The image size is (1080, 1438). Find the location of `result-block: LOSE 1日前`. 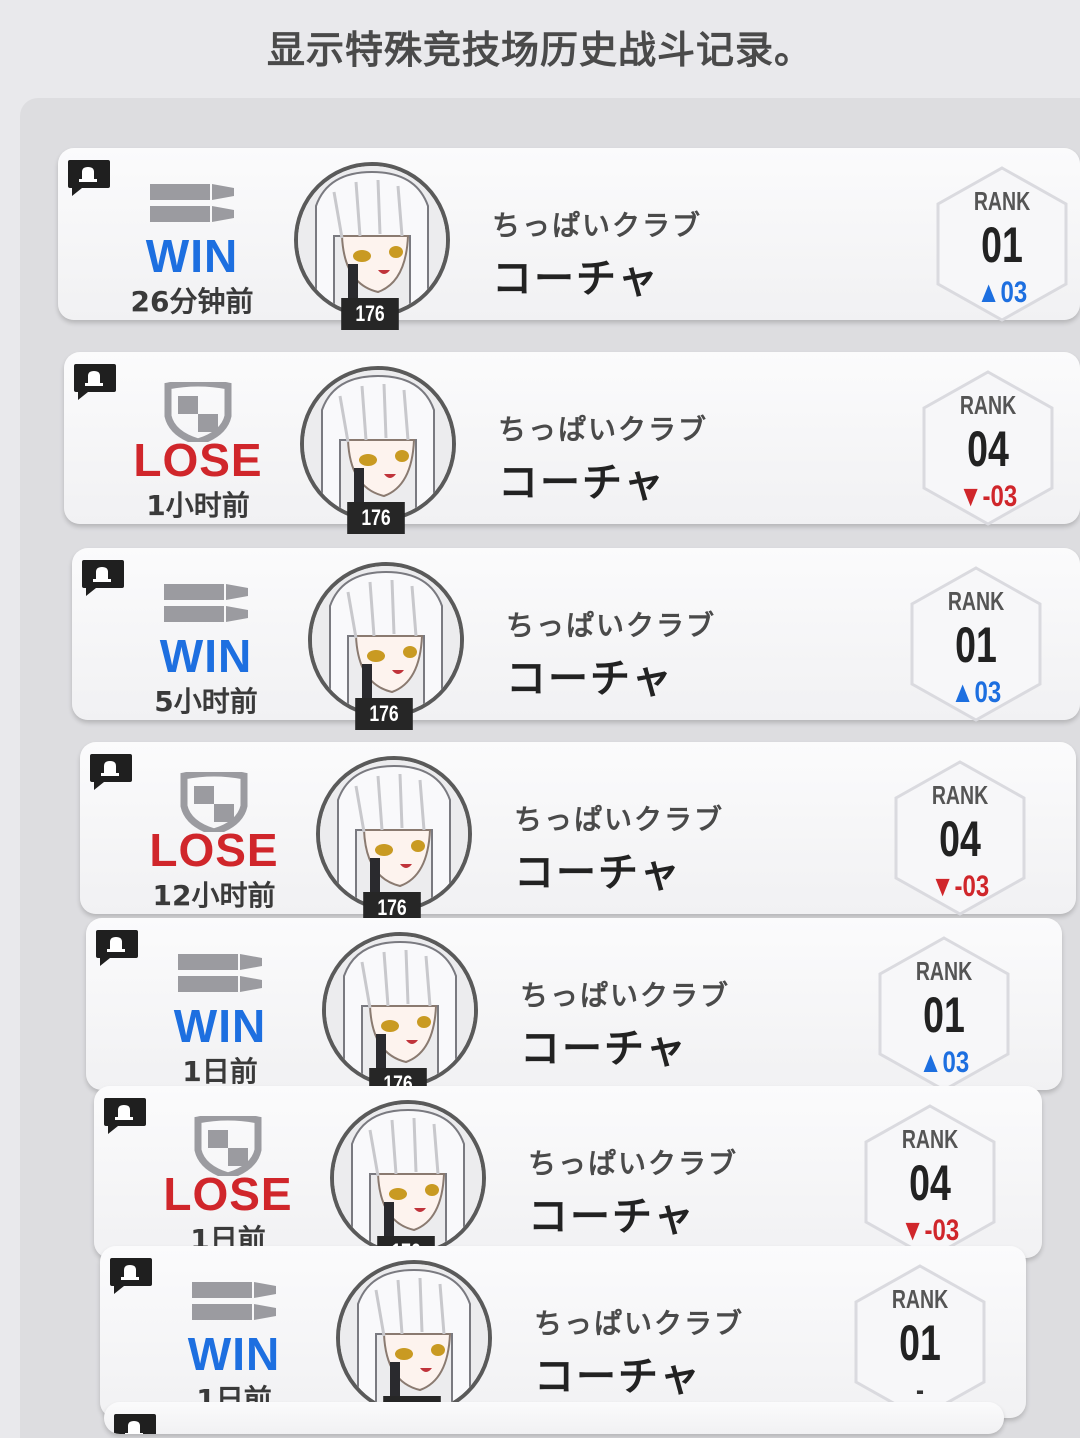

result-block: LOSE 1日前 is located at coordinates (228, 1184).